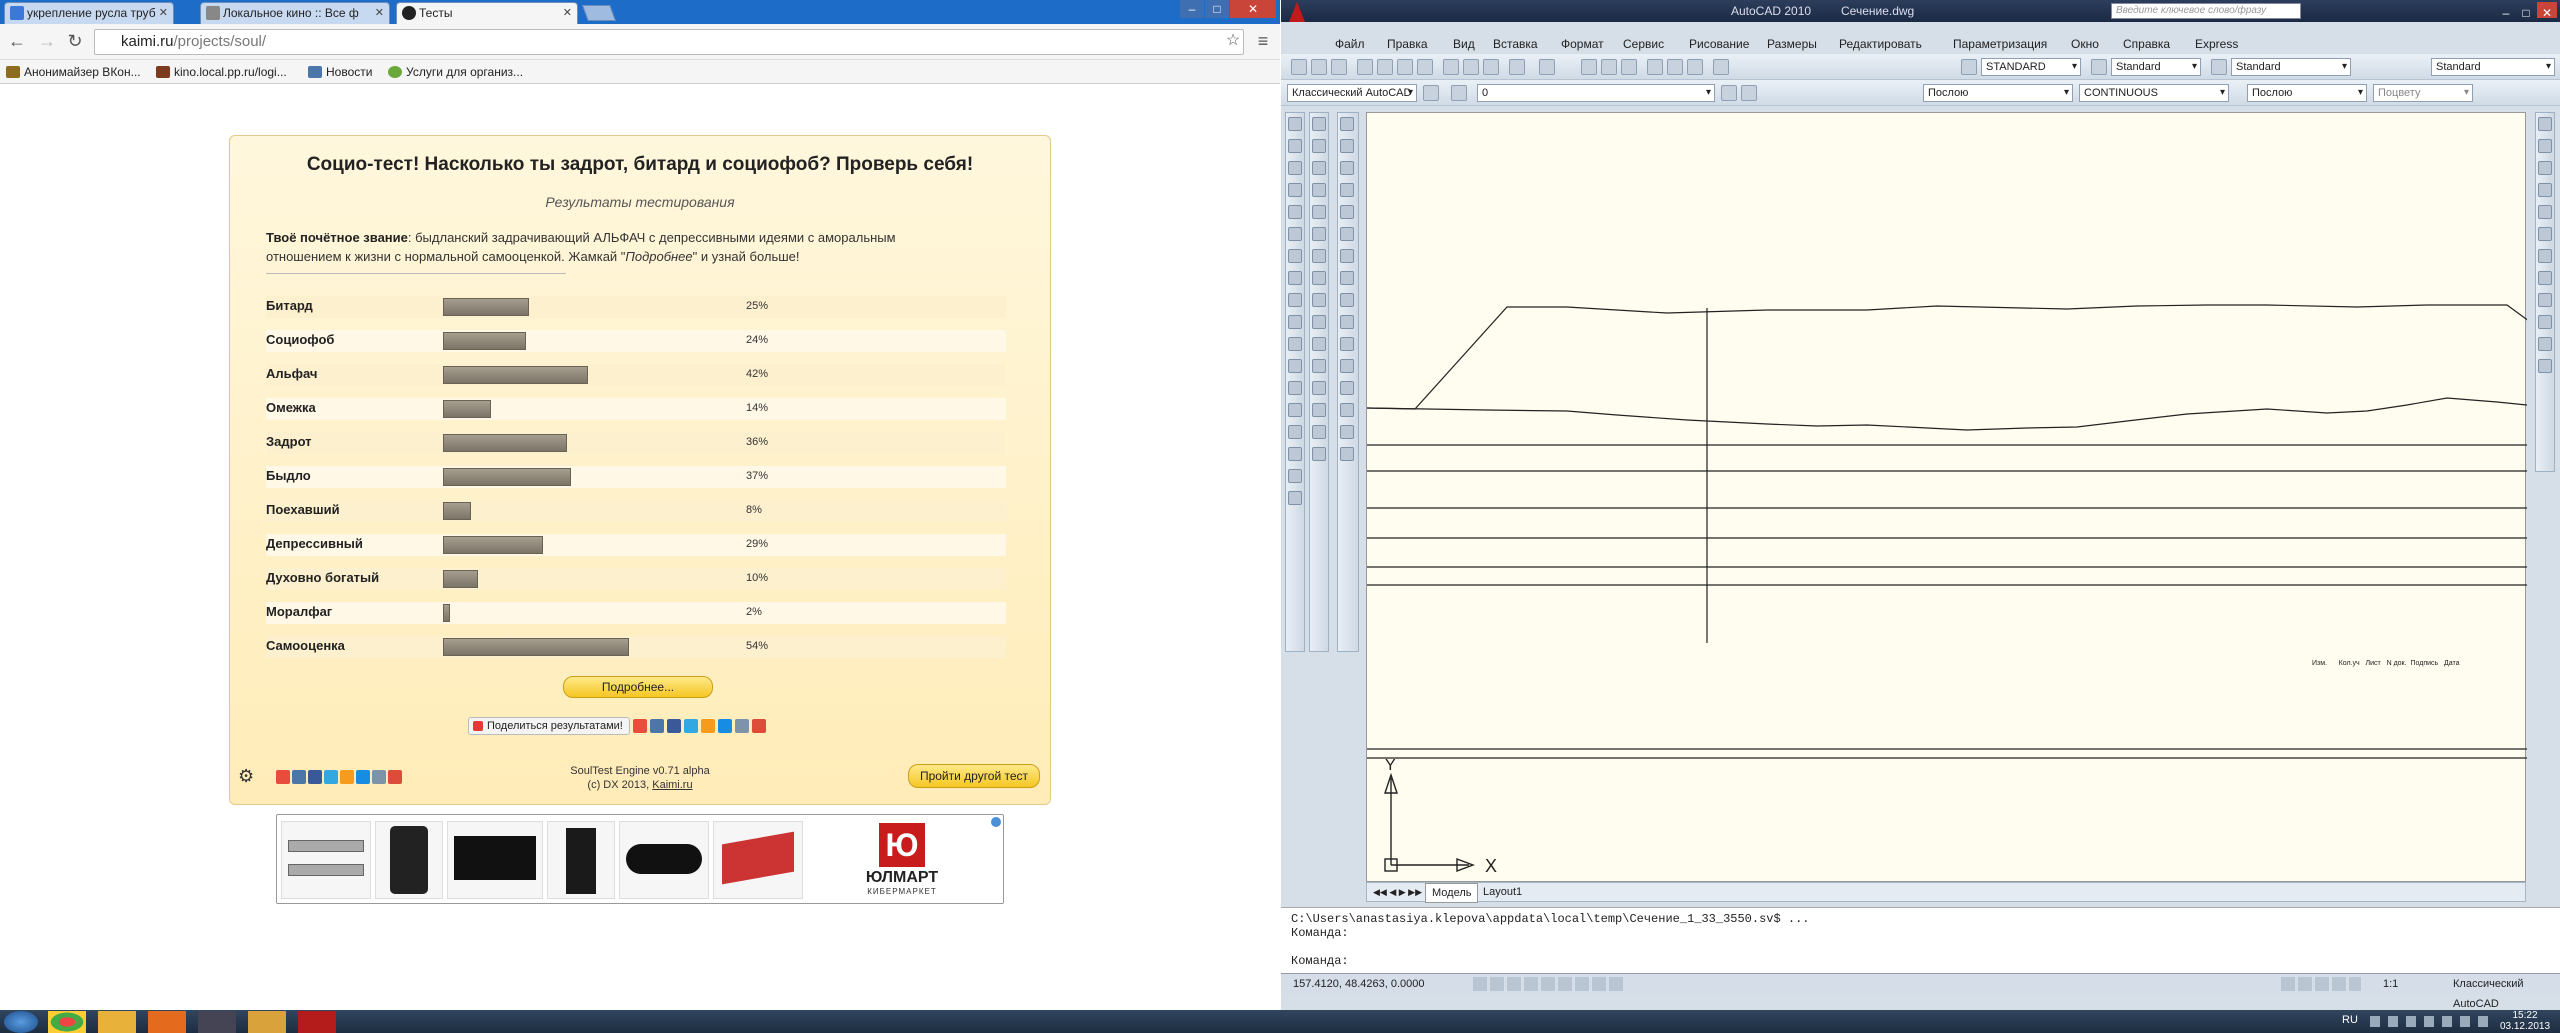 The width and height of the screenshot is (2560, 1033). What do you see at coordinates (2206, 11) in the screenshot?
I see `search-input: Введите ключевое слово/фразу` at bounding box center [2206, 11].